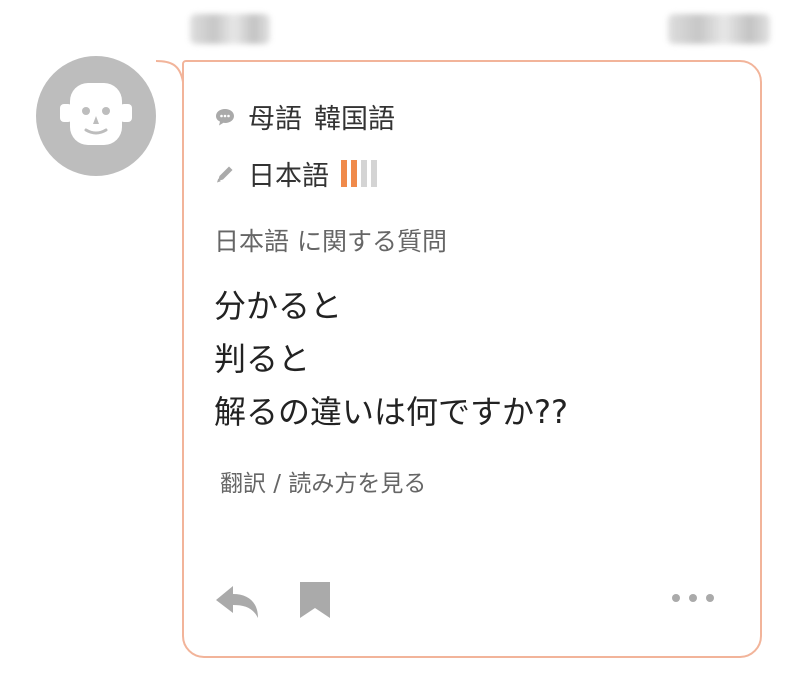 The width and height of the screenshot is (800, 690). I want to click on question-line: 分かると, so click(278, 306).